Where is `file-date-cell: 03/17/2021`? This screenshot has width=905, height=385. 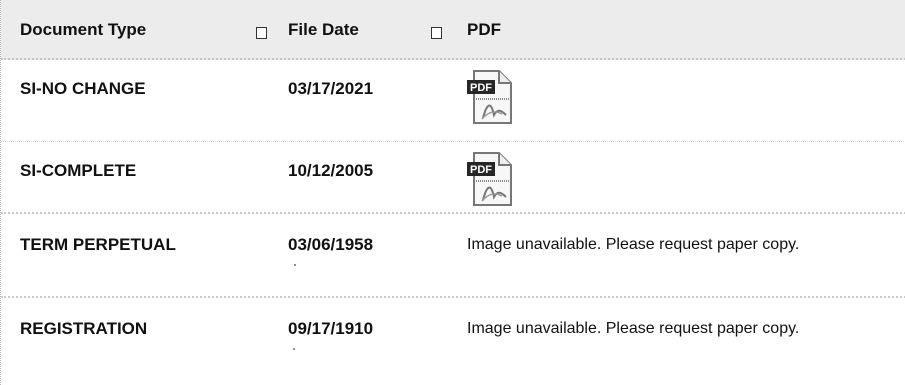
file-date-cell: 03/17/2021 is located at coordinates (331, 88).